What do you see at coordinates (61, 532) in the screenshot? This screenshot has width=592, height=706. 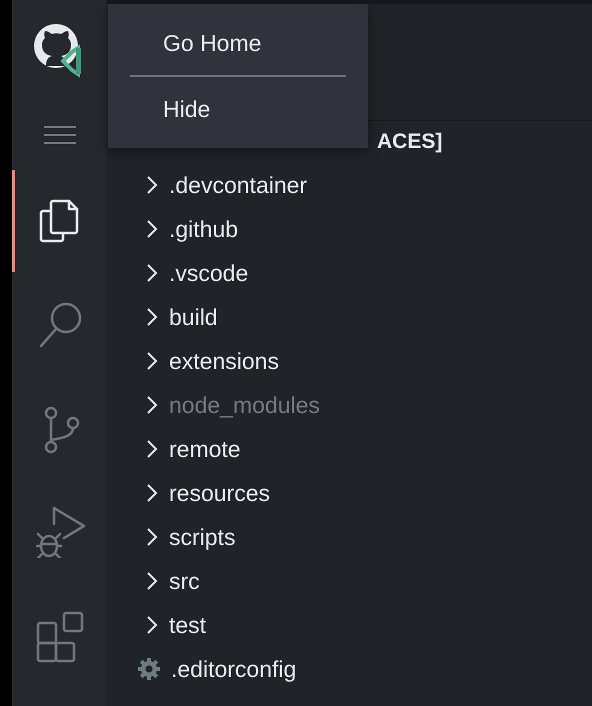 I see `debug-icon` at bounding box center [61, 532].